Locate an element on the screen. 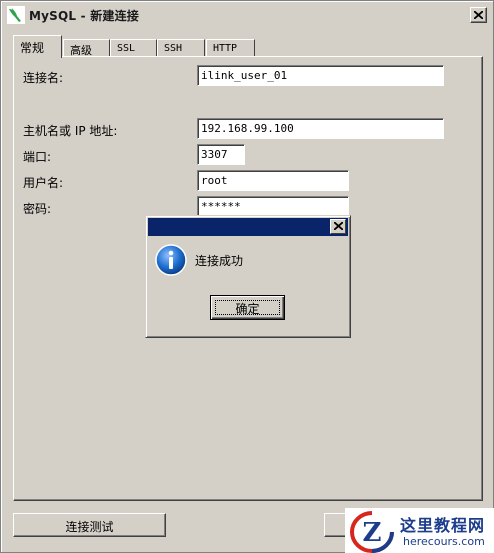 This screenshot has width=494, height=553. tab-advanced: 高级 is located at coordinates (86, 48).